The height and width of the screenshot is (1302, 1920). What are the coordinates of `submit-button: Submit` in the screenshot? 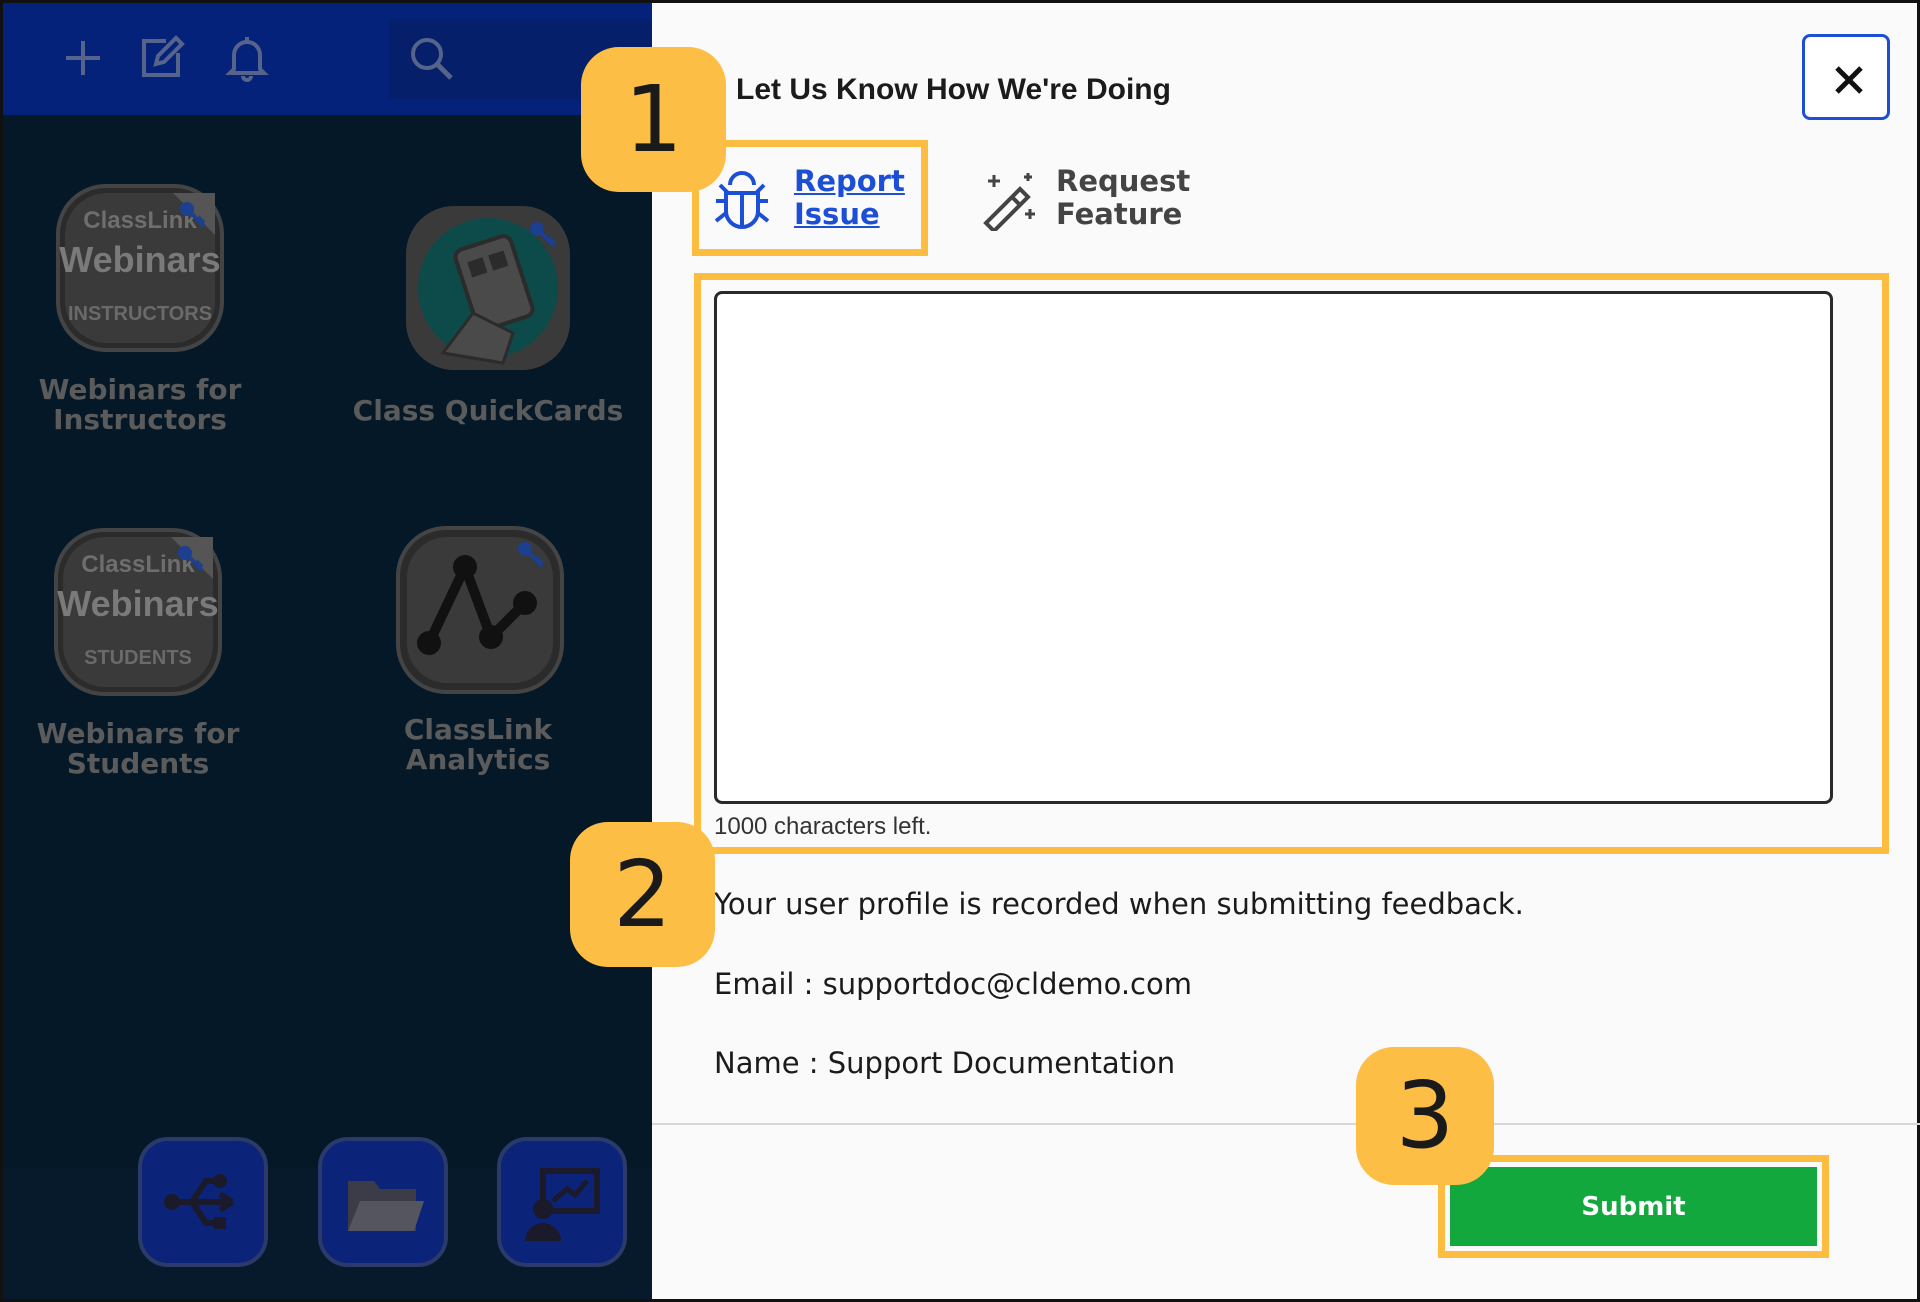 It's located at (1633, 1206).